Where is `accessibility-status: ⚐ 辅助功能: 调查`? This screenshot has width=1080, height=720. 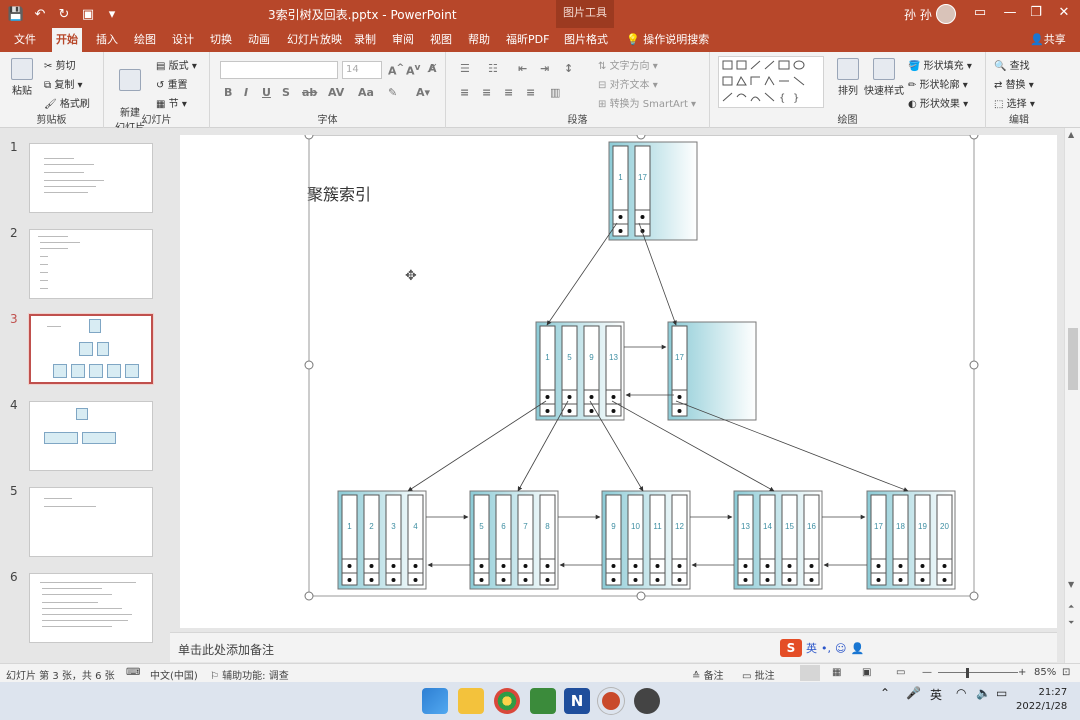 accessibility-status: ⚐ 辅助功能: 调查 is located at coordinates (249, 674).